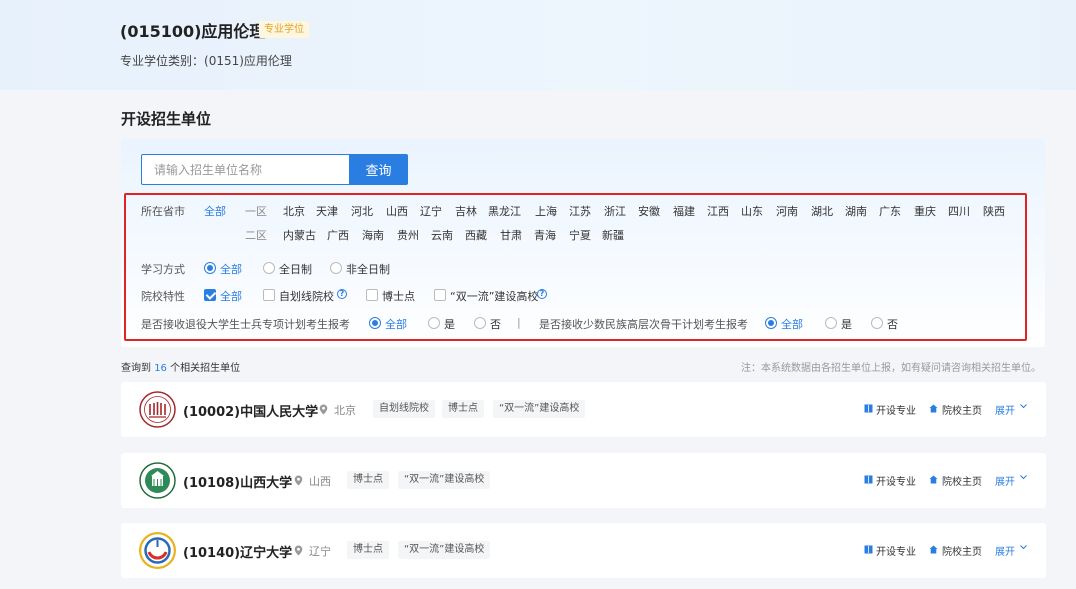  Describe the element at coordinates (994, 211) in the screenshot. I see `province-link: 陕西` at that location.